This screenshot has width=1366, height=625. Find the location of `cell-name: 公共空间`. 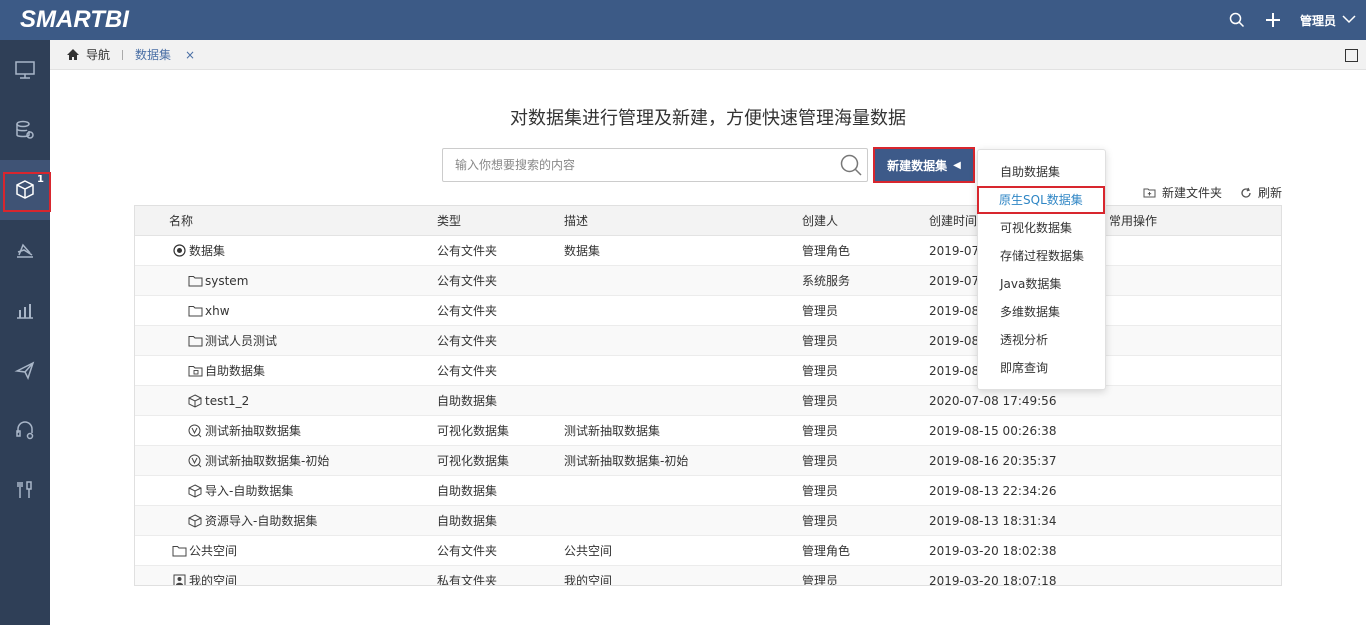

cell-name: 公共空间 is located at coordinates (286, 550).